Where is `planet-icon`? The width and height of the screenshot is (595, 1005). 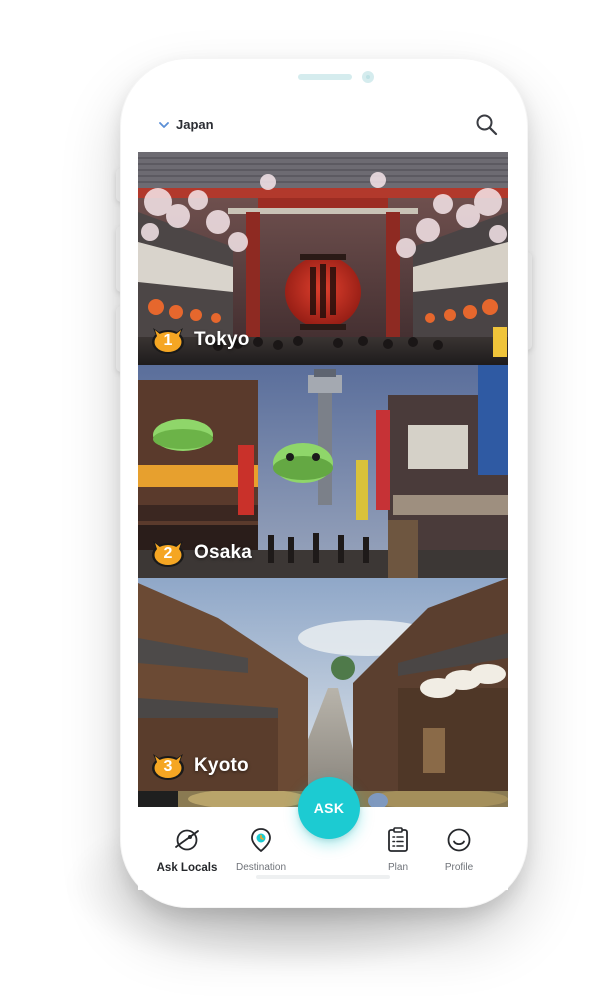 planet-icon is located at coordinates (187, 840).